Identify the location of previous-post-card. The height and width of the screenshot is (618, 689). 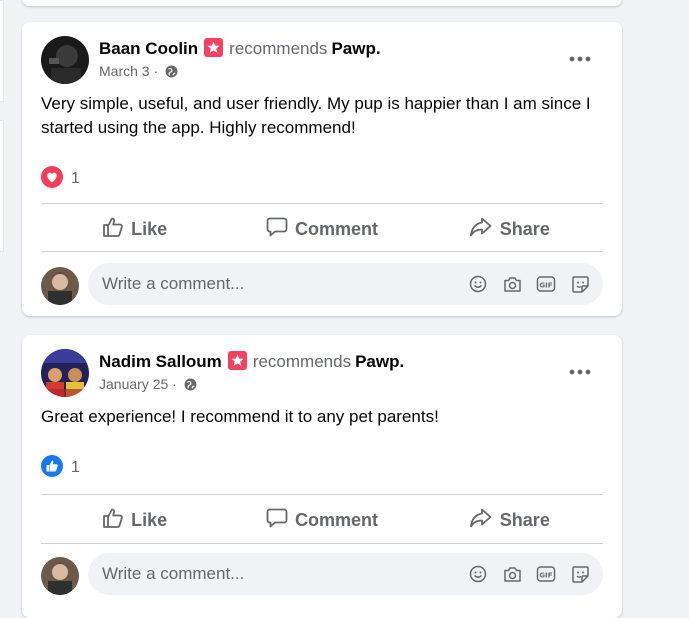
(322, 3).